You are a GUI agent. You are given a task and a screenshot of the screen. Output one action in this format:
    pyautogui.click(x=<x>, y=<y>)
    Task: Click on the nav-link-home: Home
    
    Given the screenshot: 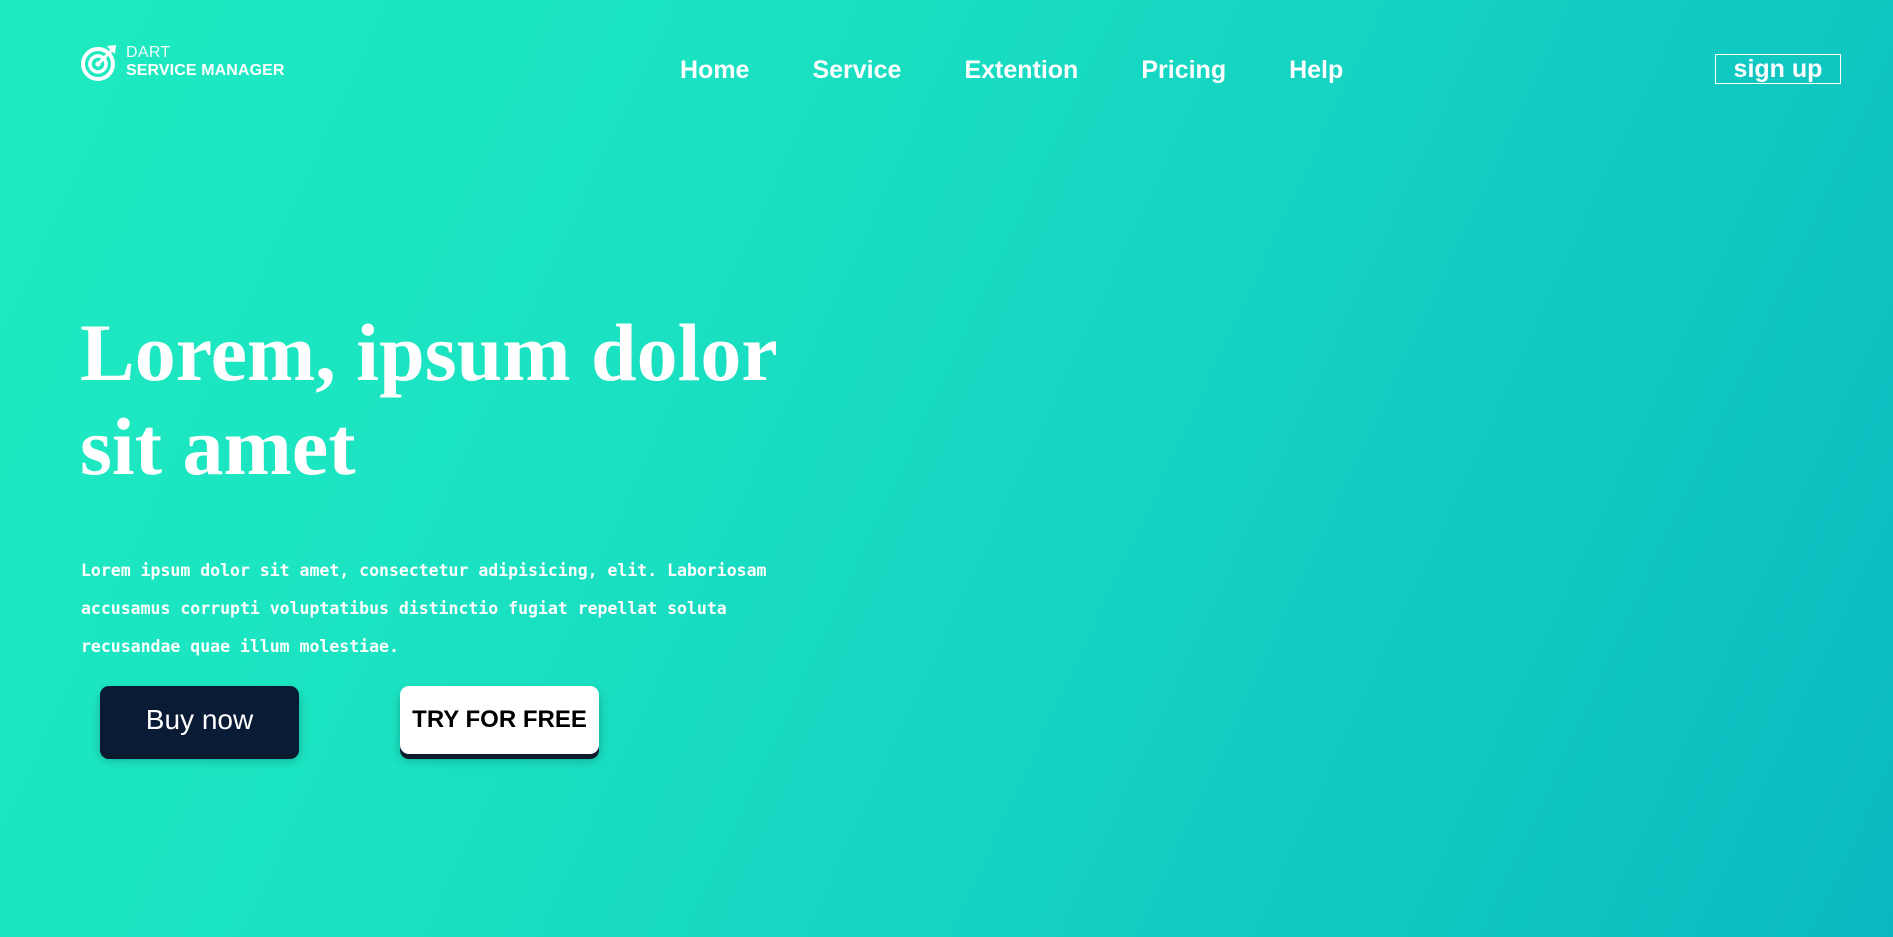 What is the action you would take?
    pyautogui.click(x=714, y=70)
    